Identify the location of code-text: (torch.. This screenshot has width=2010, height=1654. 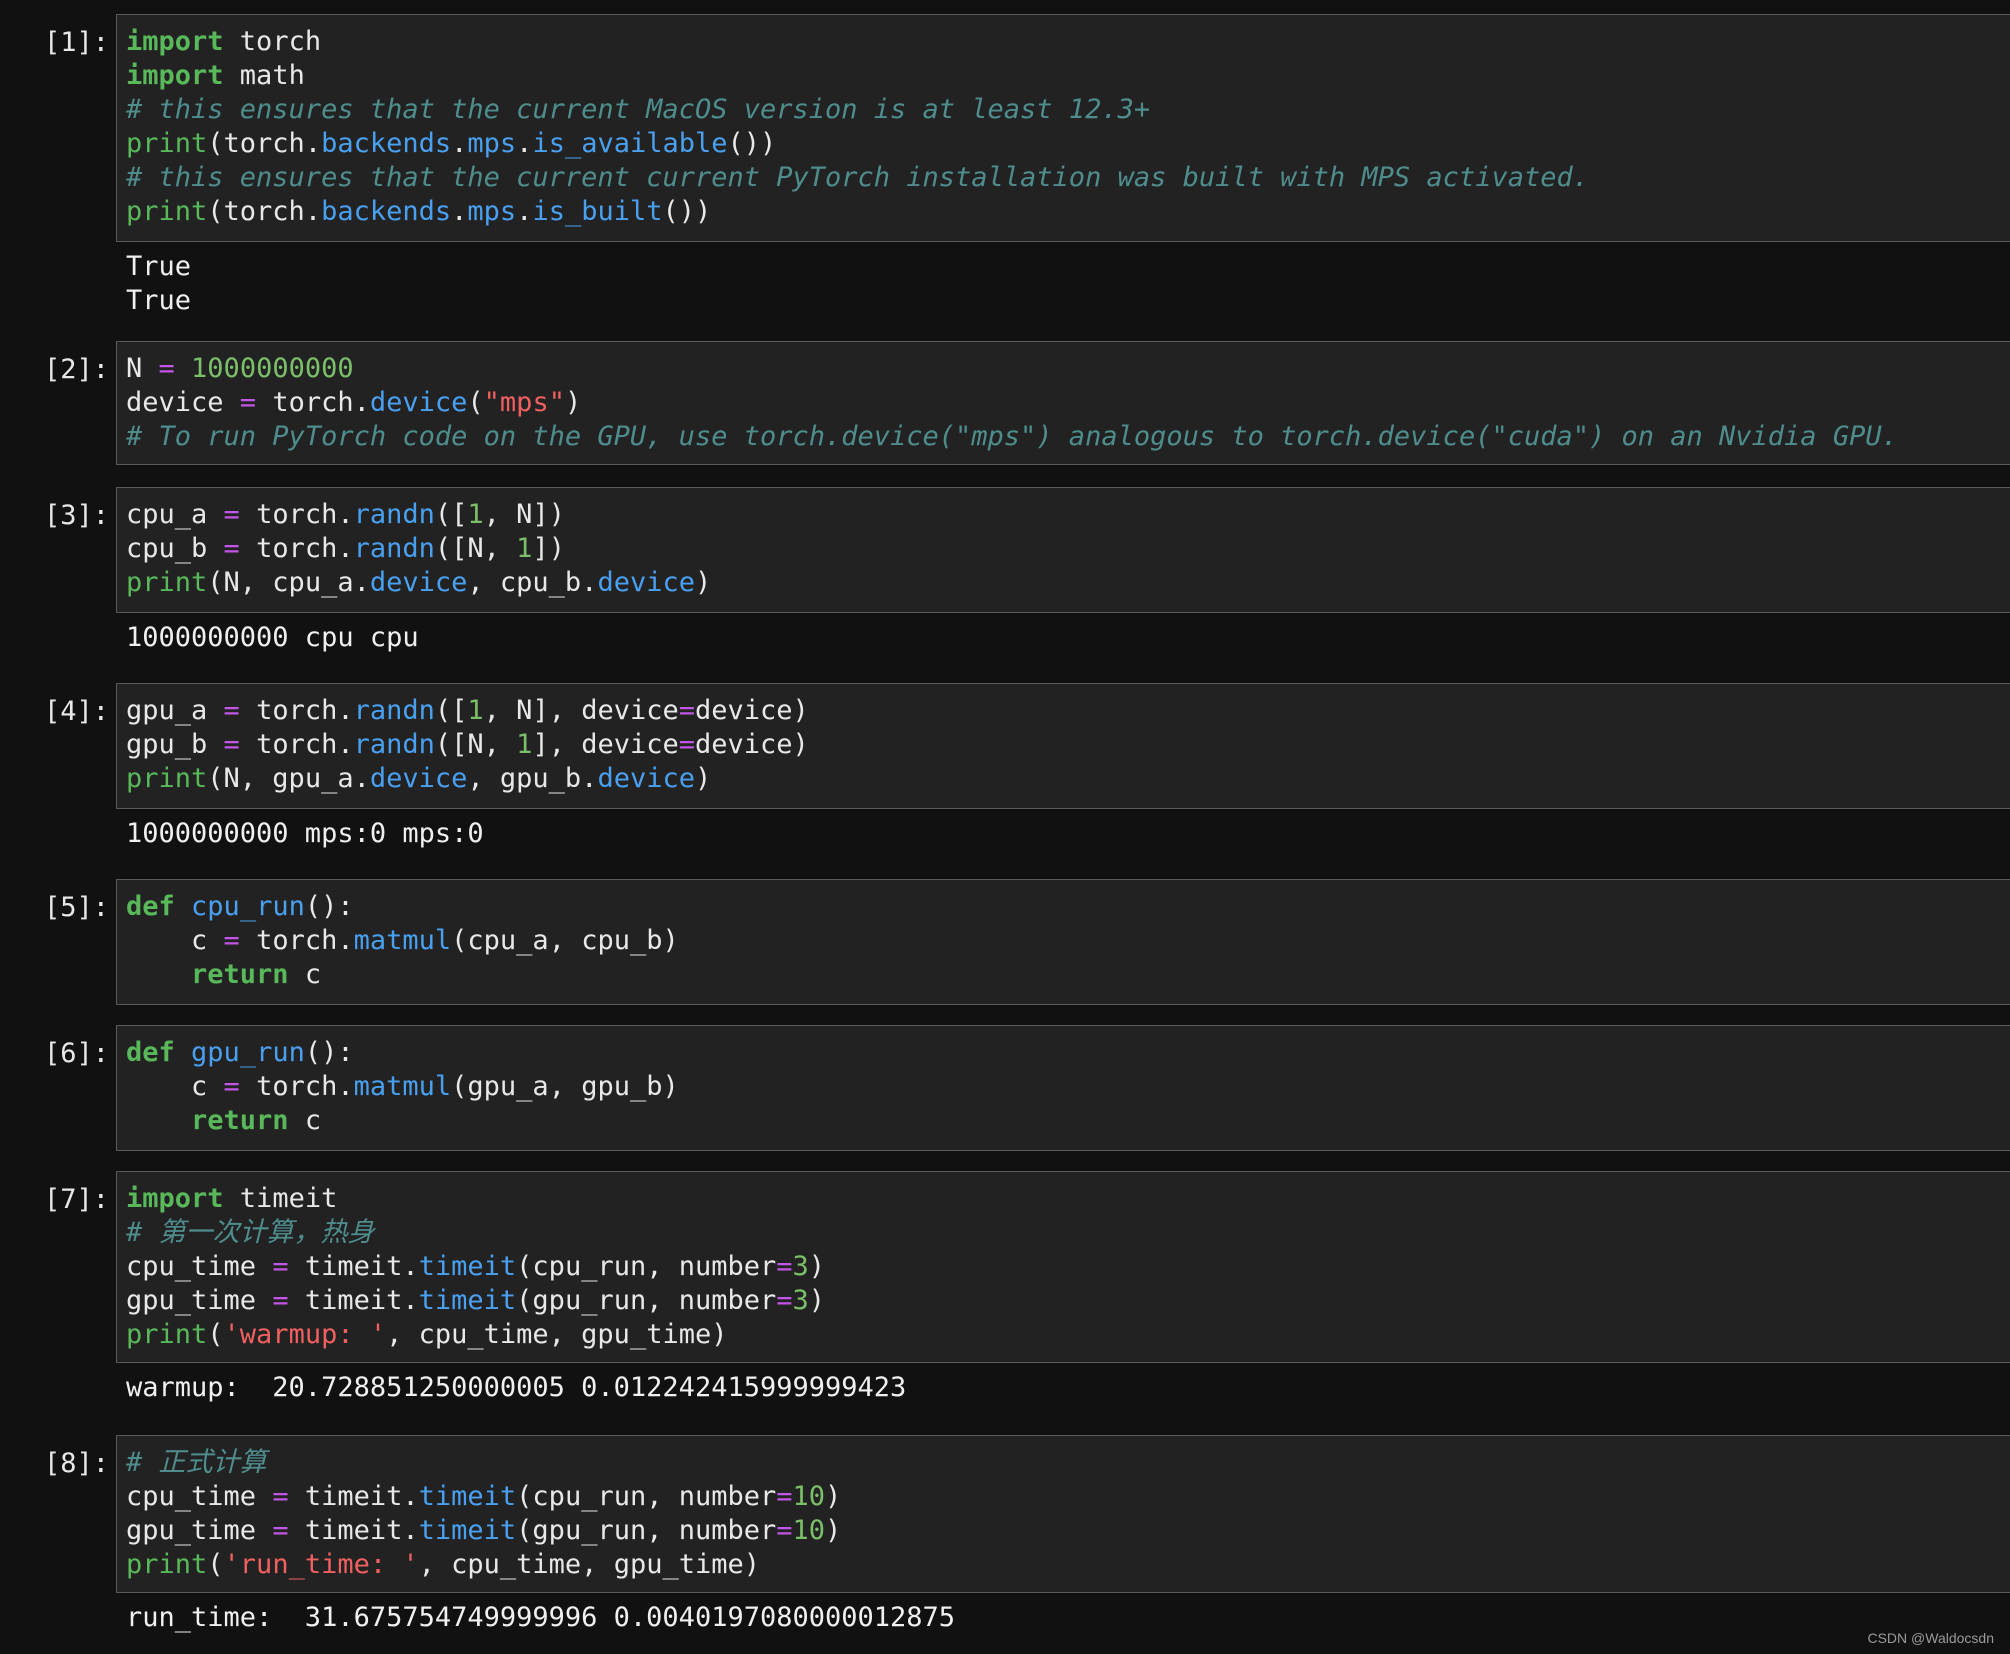
(264, 143).